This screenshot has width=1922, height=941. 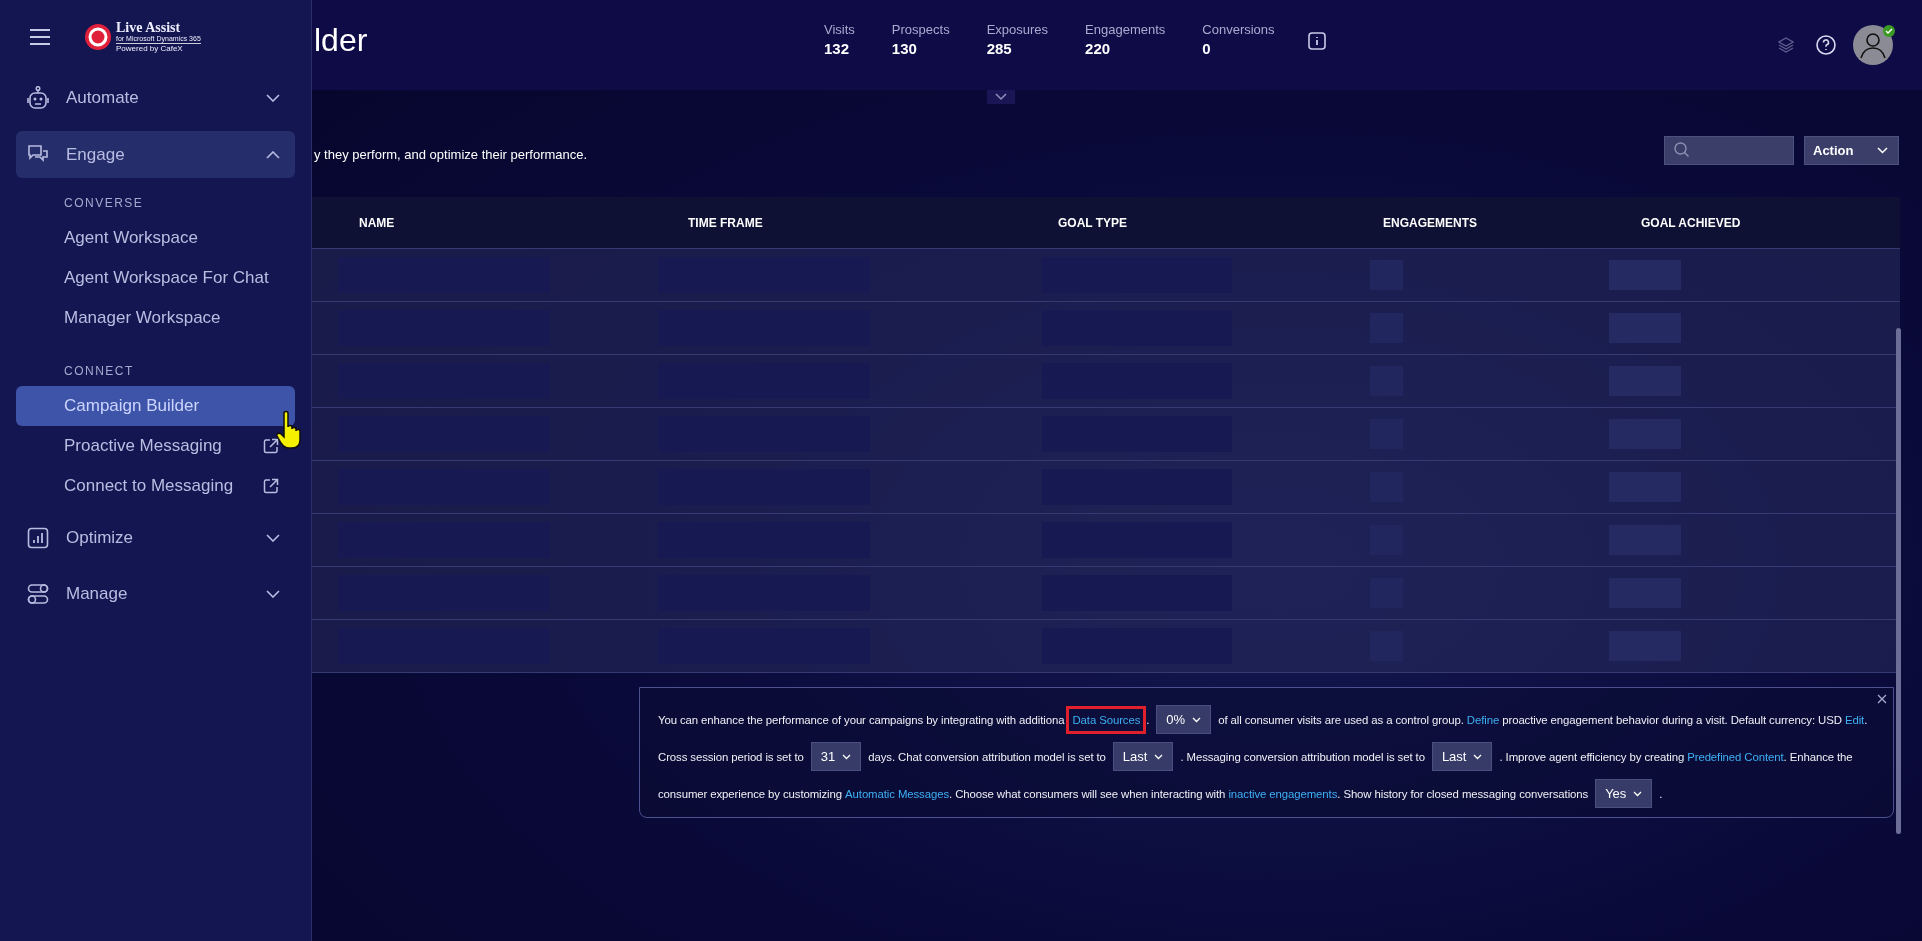 I want to click on stat-value: 285, so click(x=999, y=48).